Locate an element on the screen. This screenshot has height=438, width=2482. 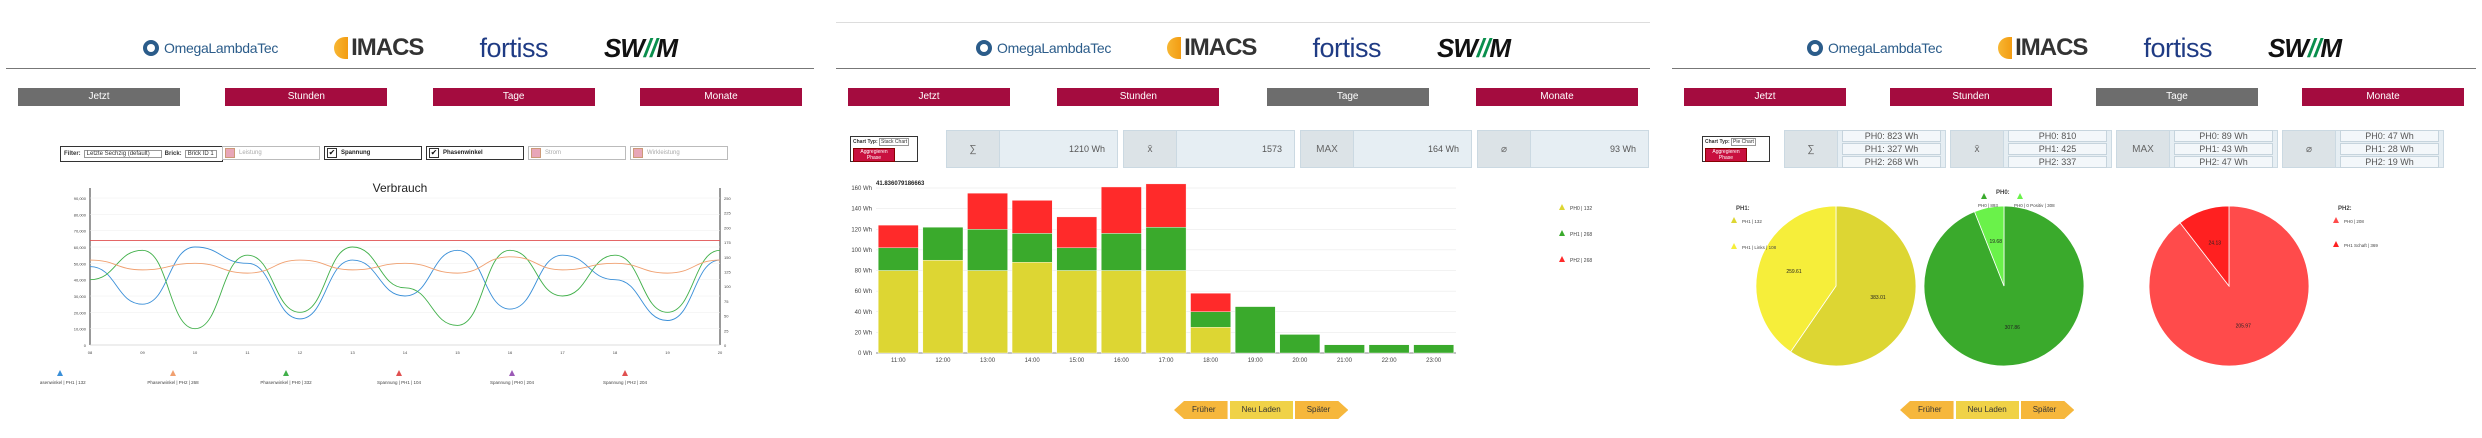
series-toggle: ✔ Spannung is located at coordinates (373, 153).